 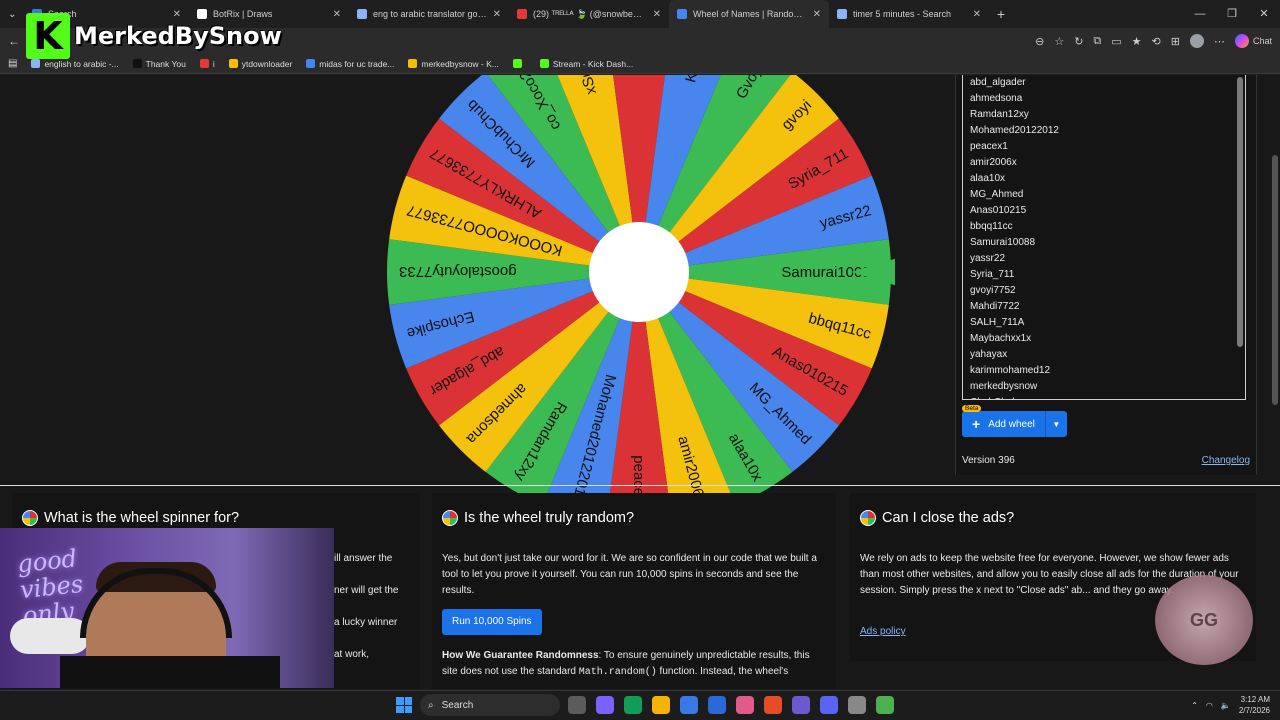 I want to click on ads-policy-link: Ads policy, so click(x=883, y=631).